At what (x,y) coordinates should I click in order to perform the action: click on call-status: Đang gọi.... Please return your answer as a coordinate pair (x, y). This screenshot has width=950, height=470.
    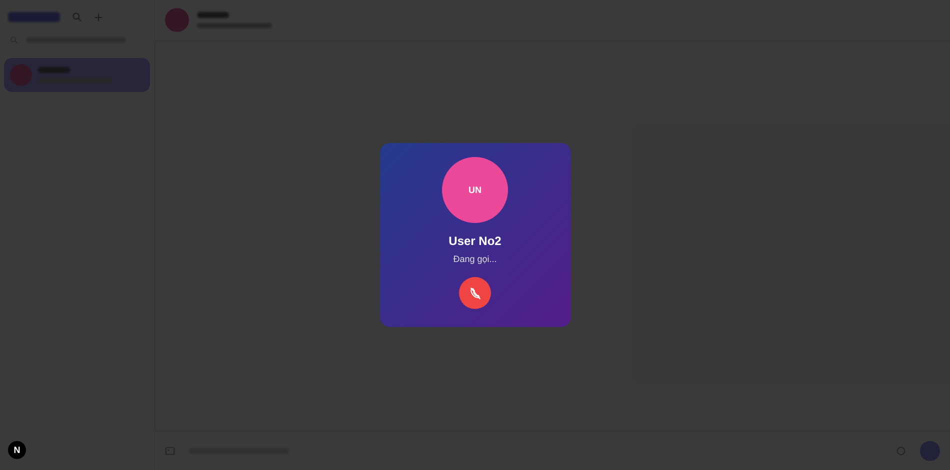
    Looking at the image, I should click on (475, 259).